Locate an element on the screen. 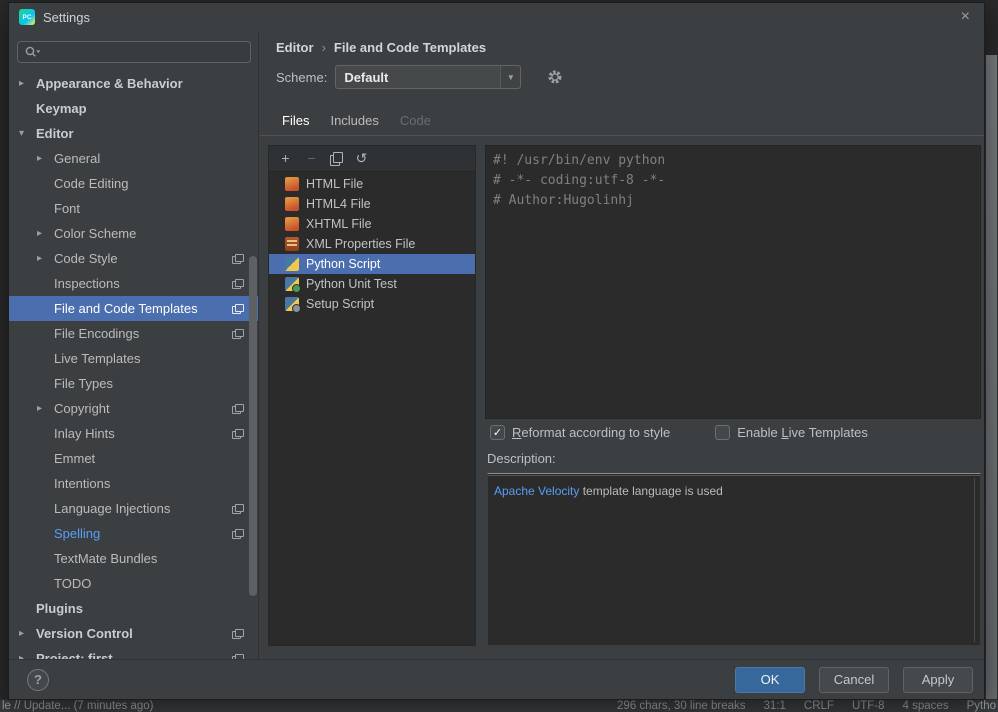 The height and width of the screenshot is (712, 998). sidebar-item-label: Inlay Hints is located at coordinates (84, 433).